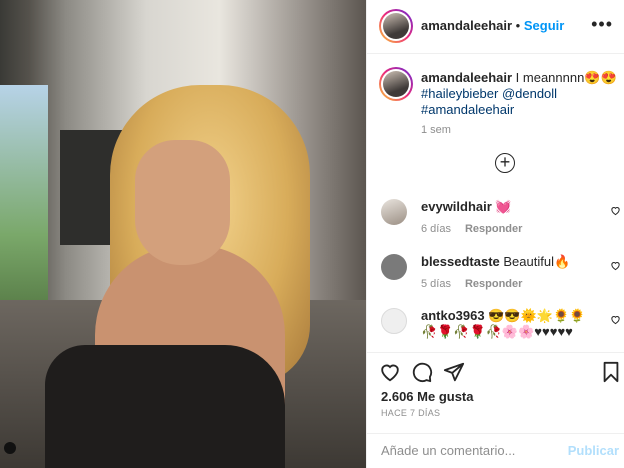 The width and height of the screenshot is (624, 468). I want to click on like-heart-icon, so click(390, 372).